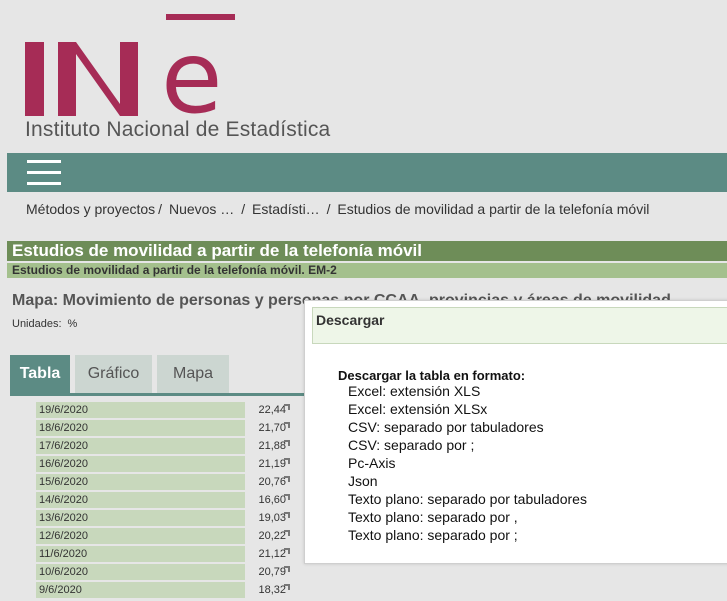 The width and height of the screenshot is (727, 601). What do you see at coordinates (272, 410) in the screenshot?
I see `value-cell: 22,44` at bounding box center [272, 410].